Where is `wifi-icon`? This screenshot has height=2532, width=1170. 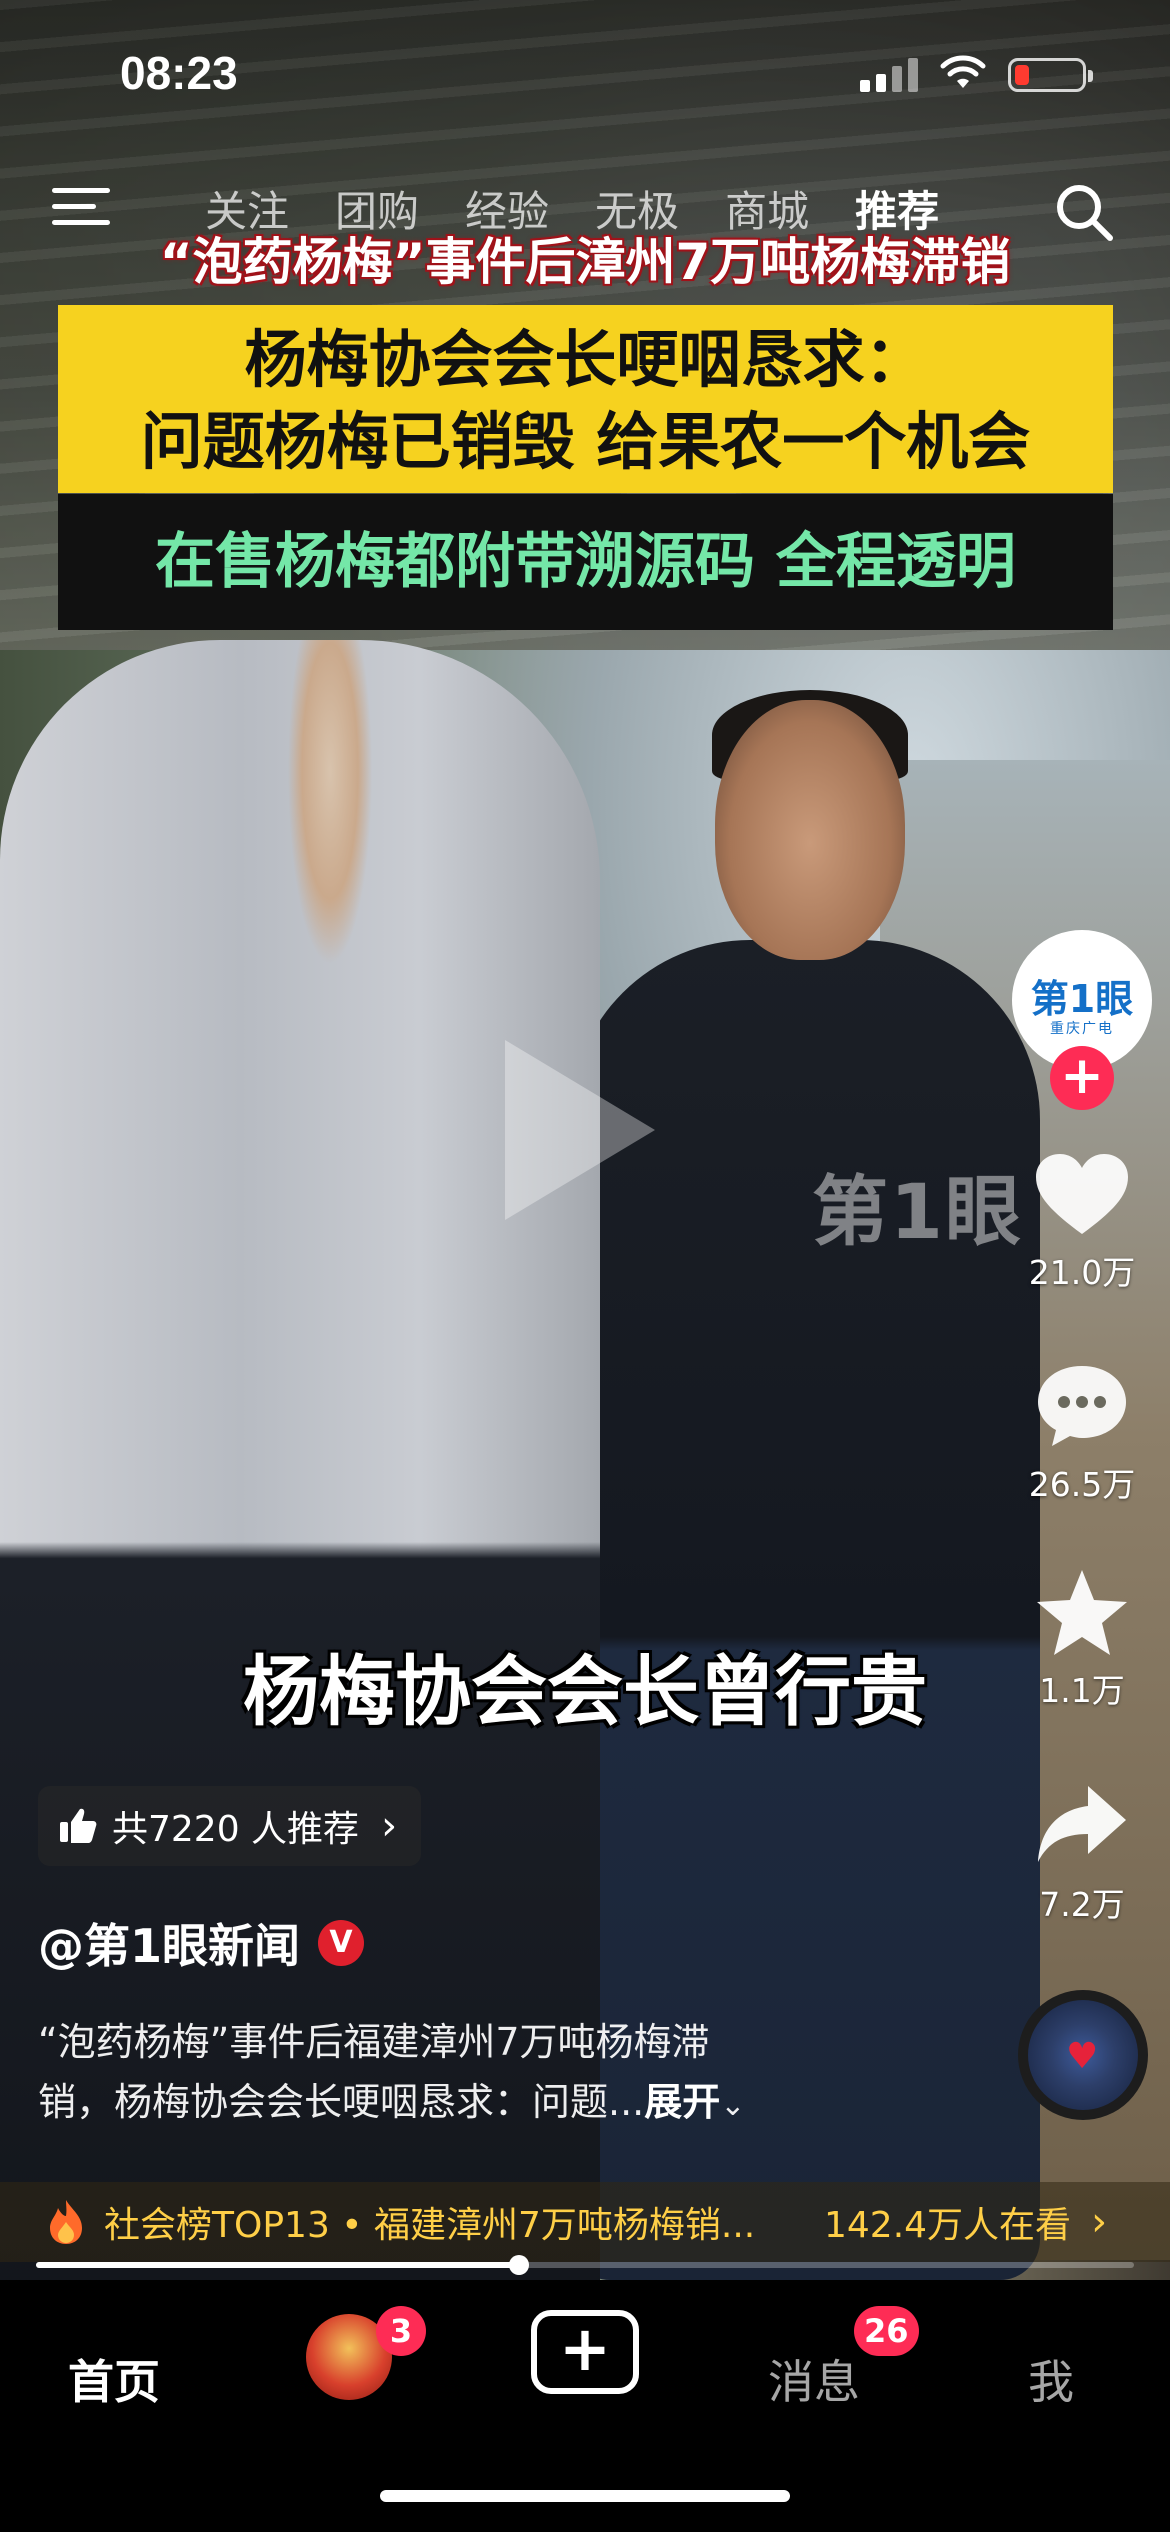 wifi-icon is located at coordinates (963, 71).